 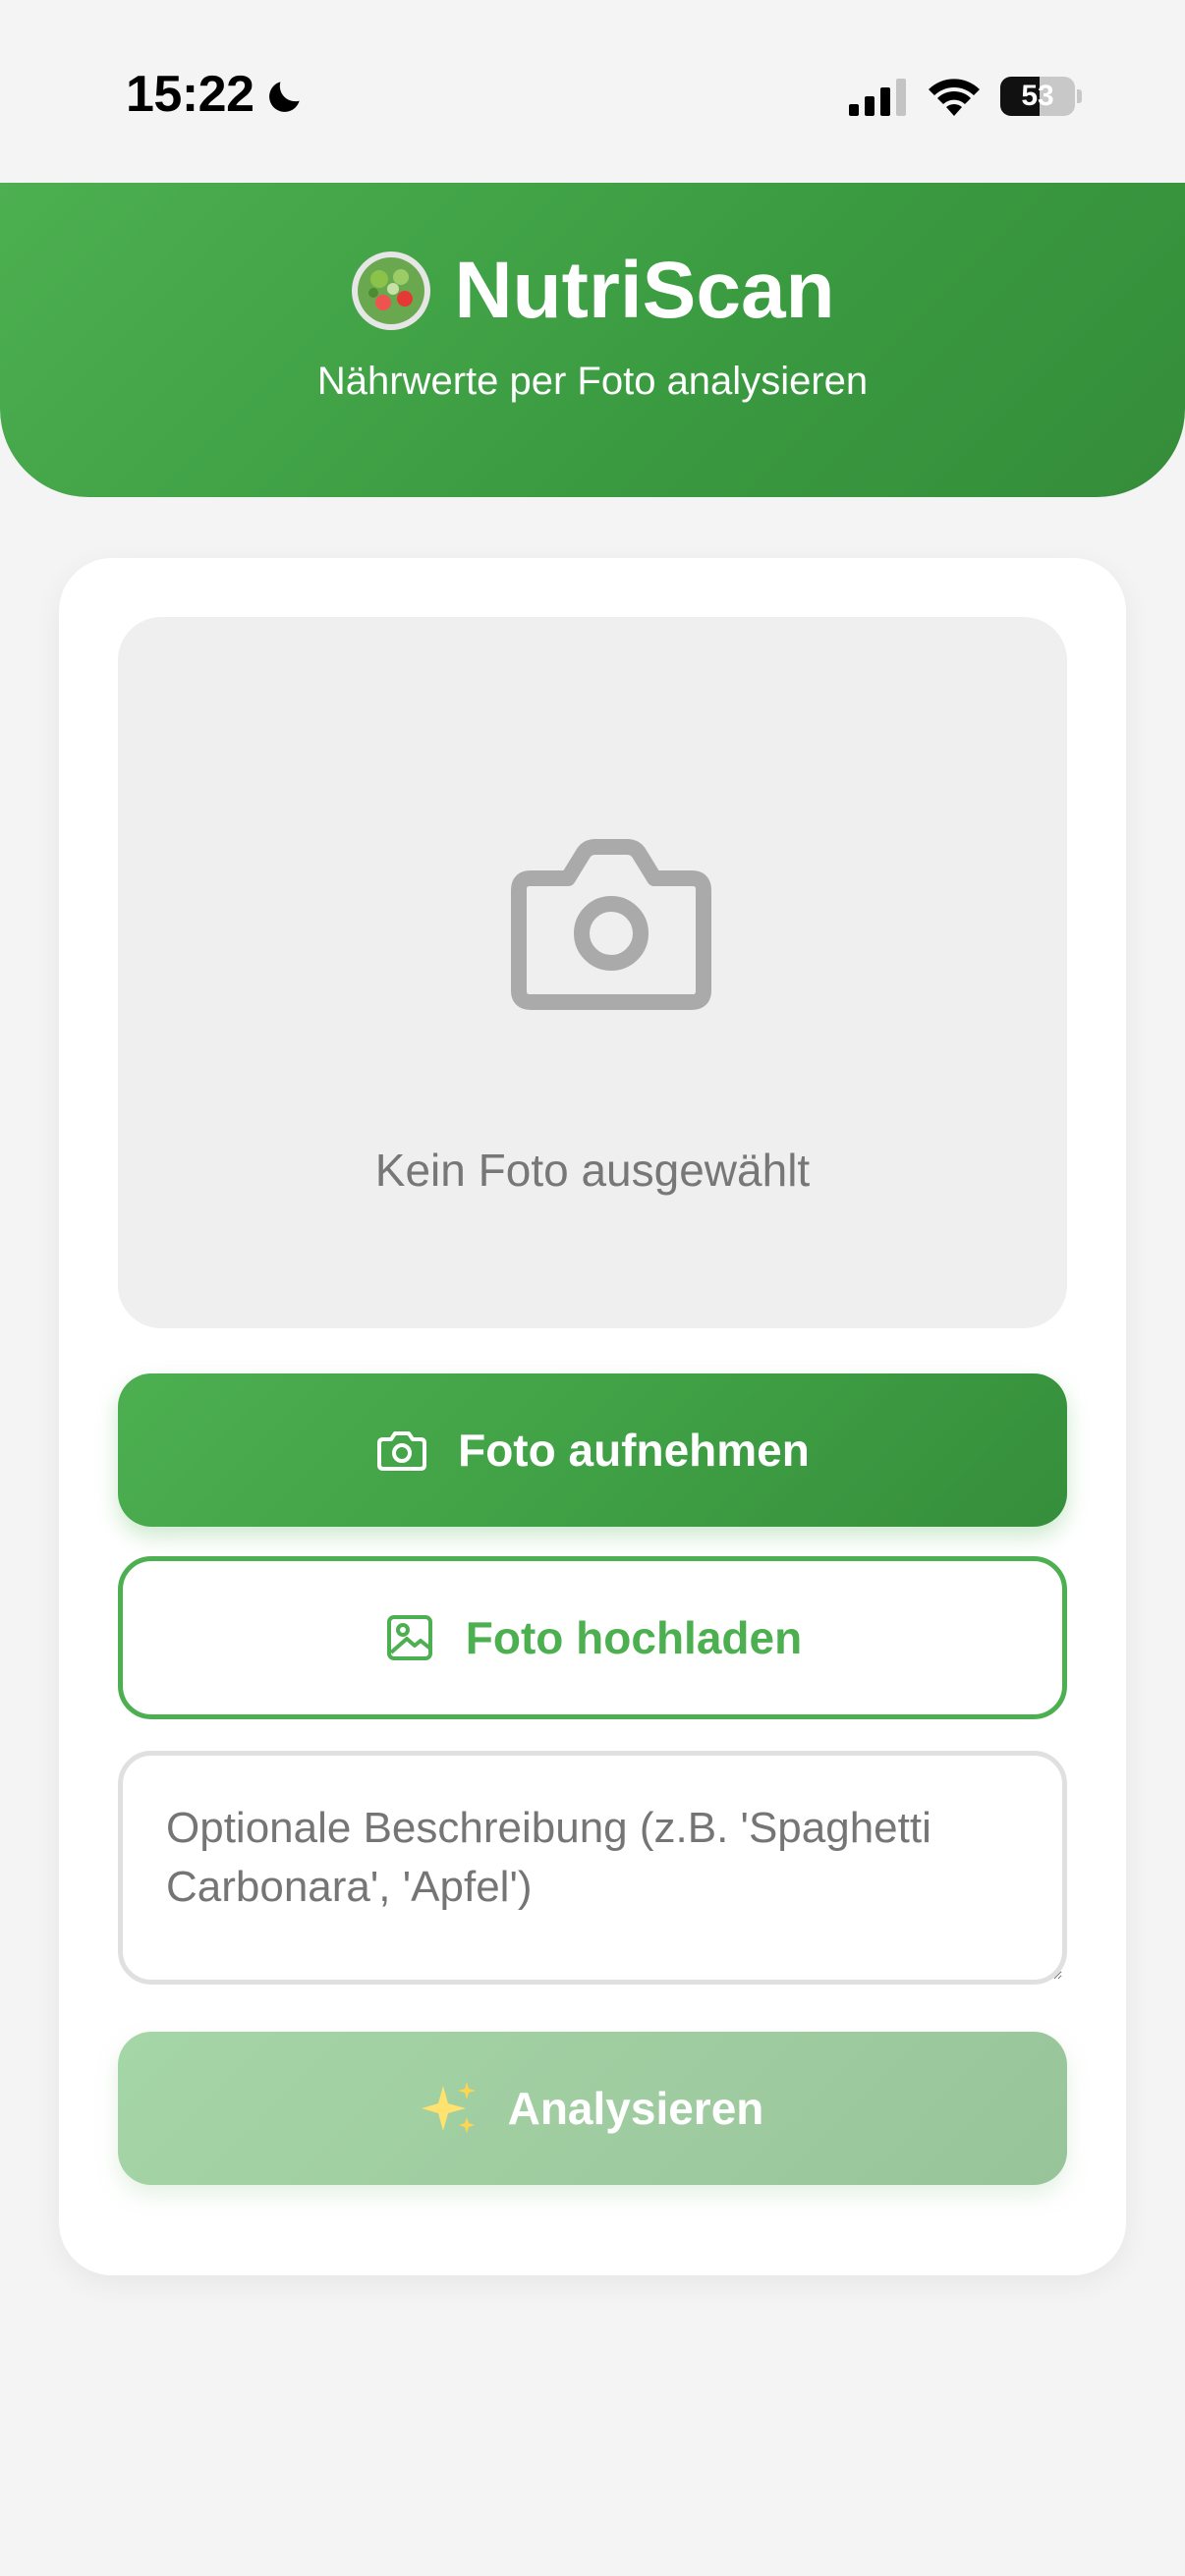 What do you see at coordinates (645, 290) in the screenshot?
I see `app-title: NutriScan` at bounding box center [645, 290].